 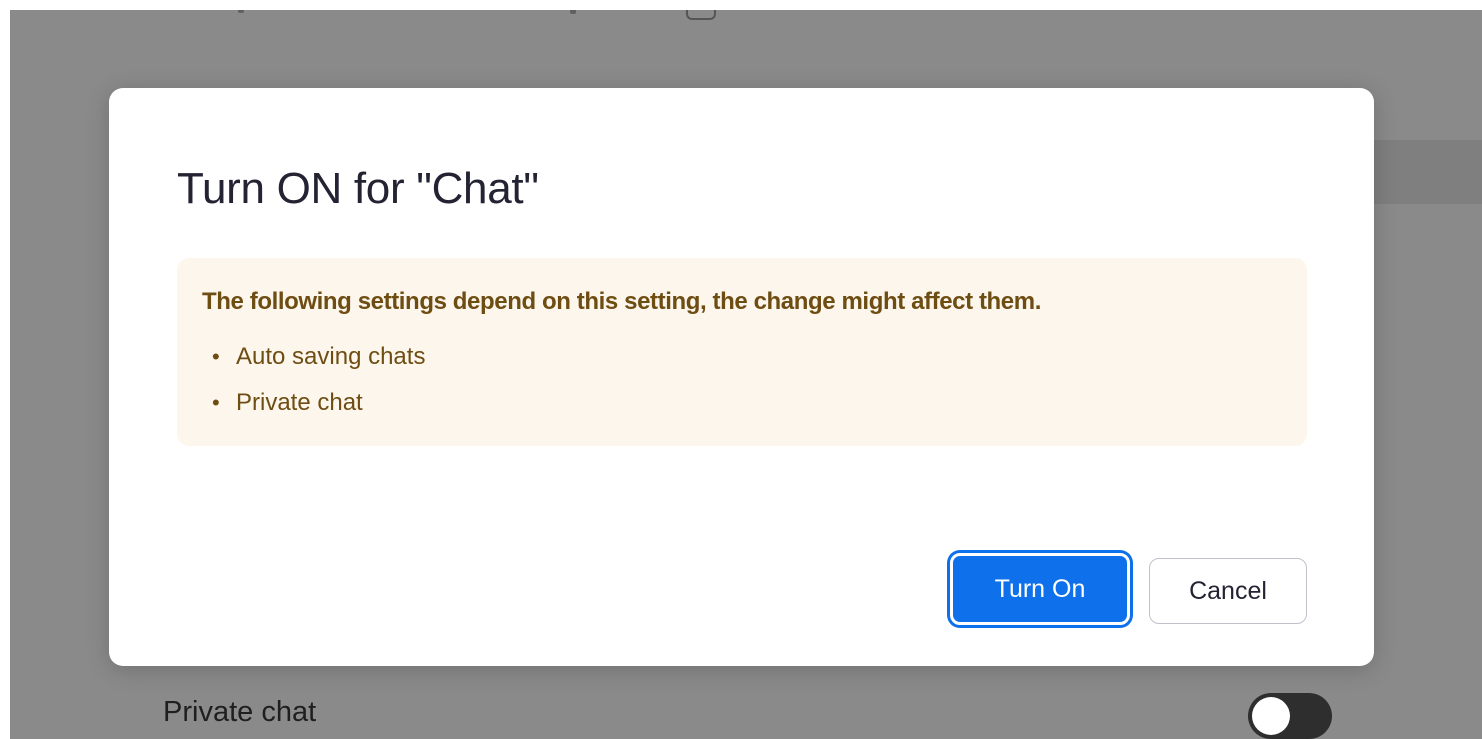 What do you see at coordinates (240, 712) in the screenshot?
I see `private-chat-setting-label: Private chat` at bounding box center [240, 712].